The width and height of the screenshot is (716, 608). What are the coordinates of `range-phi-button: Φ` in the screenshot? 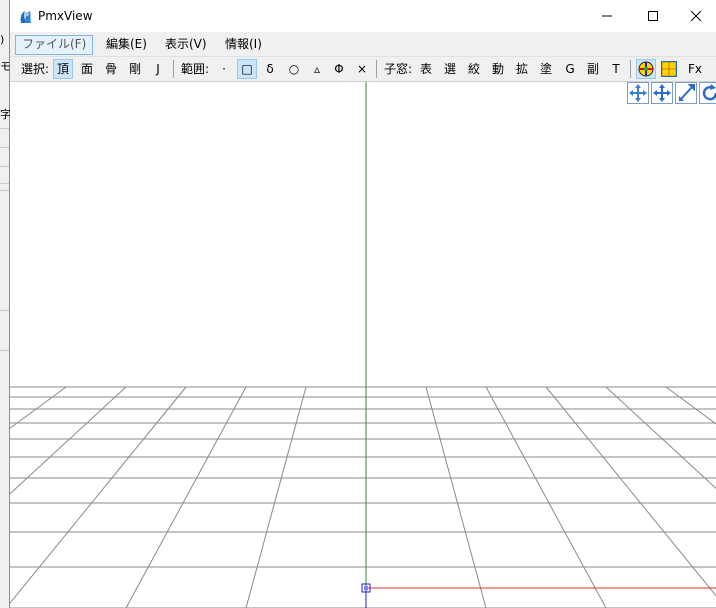 It's located at (339, 69).